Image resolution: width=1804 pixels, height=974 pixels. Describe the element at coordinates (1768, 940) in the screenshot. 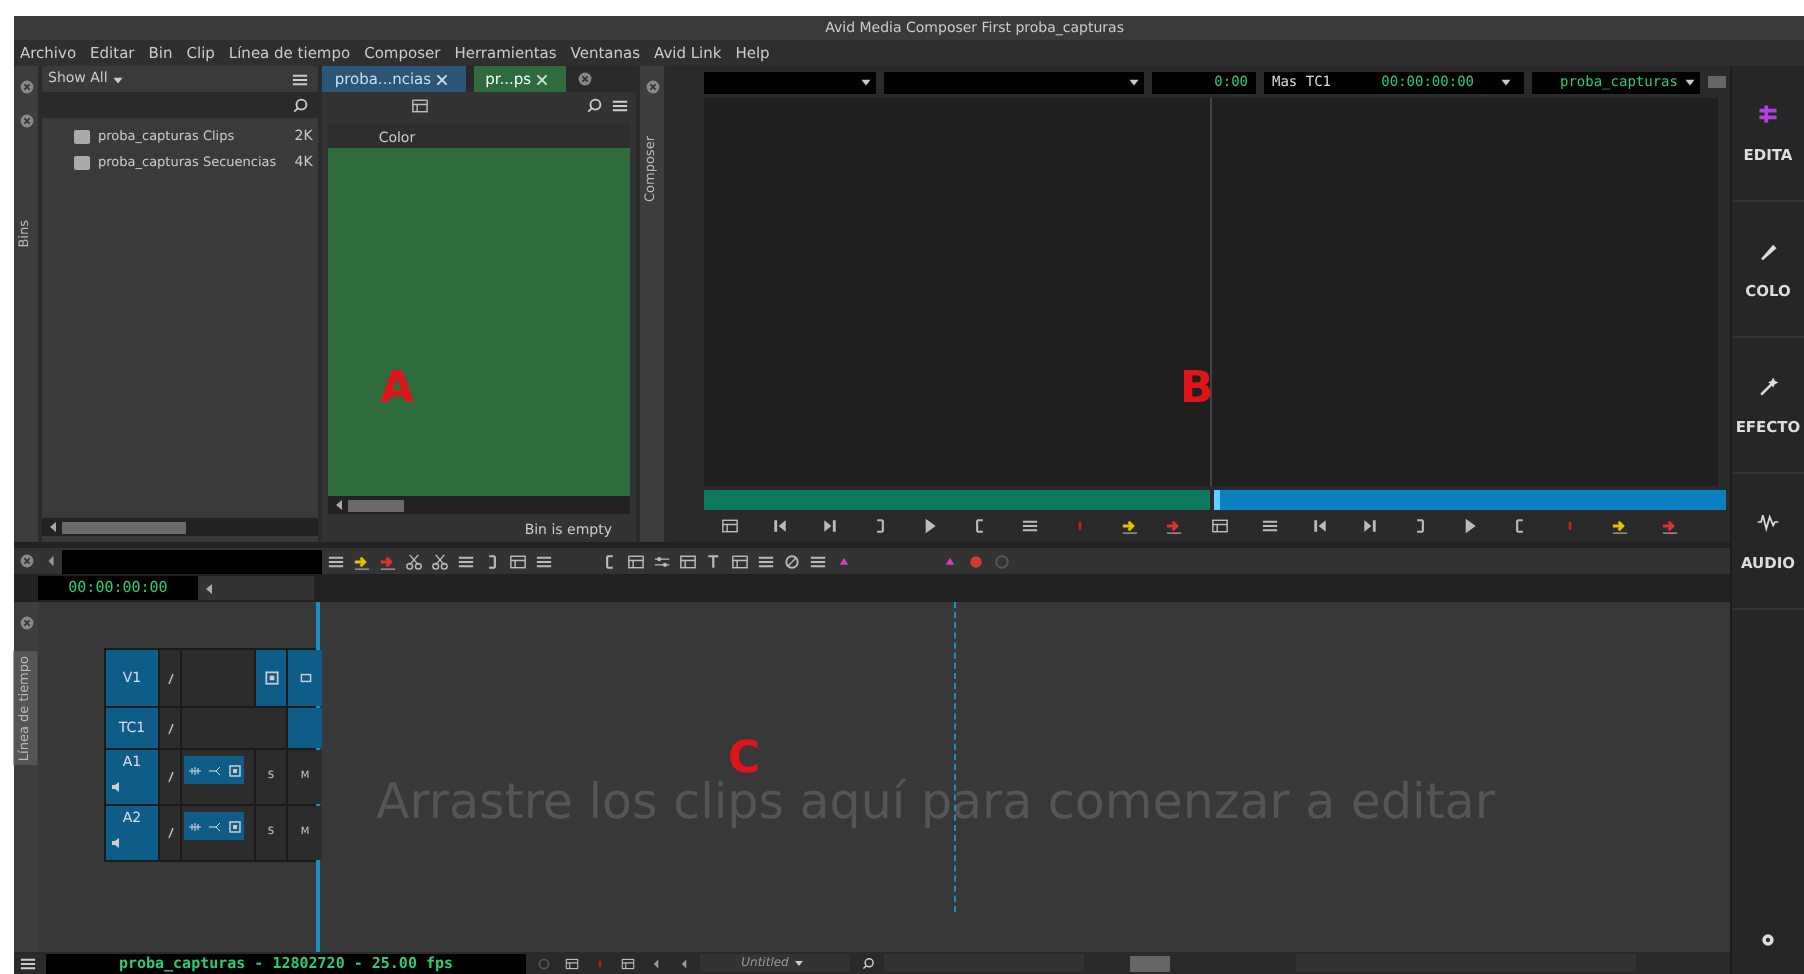

I see `settings-icon` at that location.